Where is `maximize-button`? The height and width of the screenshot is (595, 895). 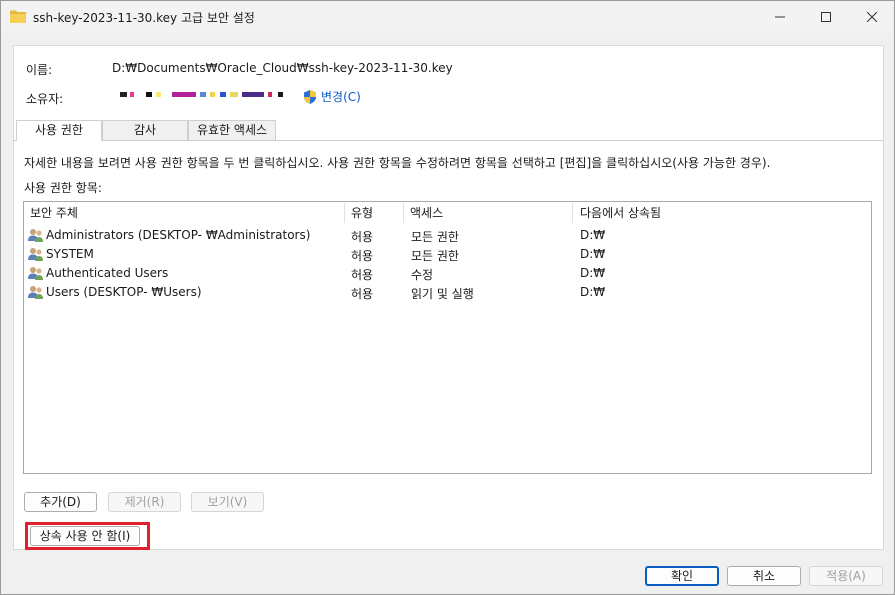 maximize-button is located at coordinates (826, 17).